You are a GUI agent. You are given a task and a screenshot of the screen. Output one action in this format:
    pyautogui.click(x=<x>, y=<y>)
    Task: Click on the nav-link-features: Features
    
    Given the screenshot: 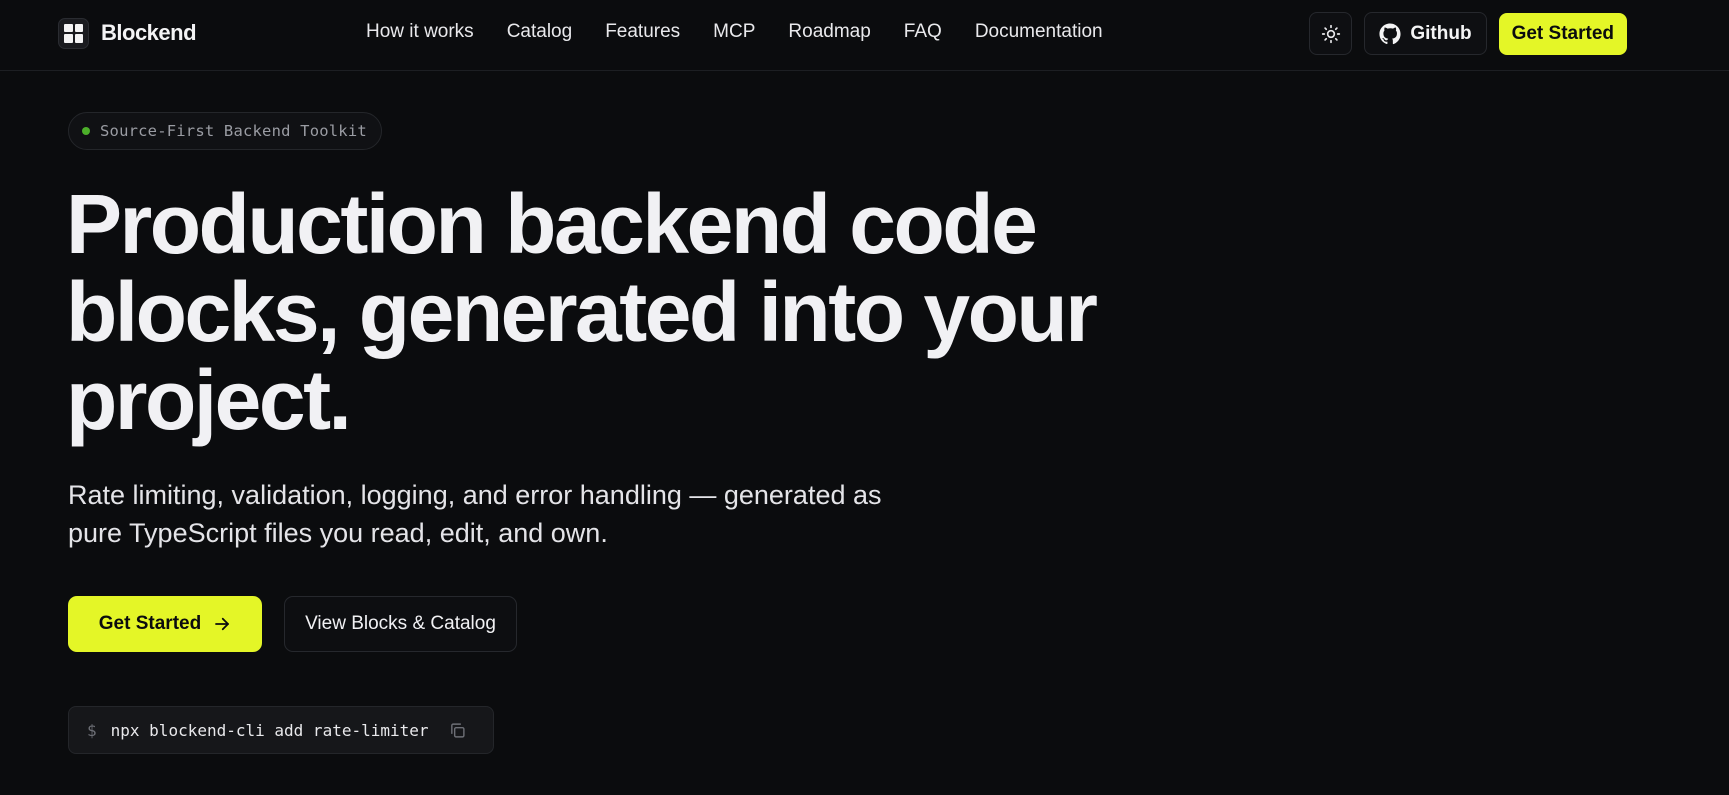 What is the action you would take?
    pyautogui.click(x=642, y=32)
    